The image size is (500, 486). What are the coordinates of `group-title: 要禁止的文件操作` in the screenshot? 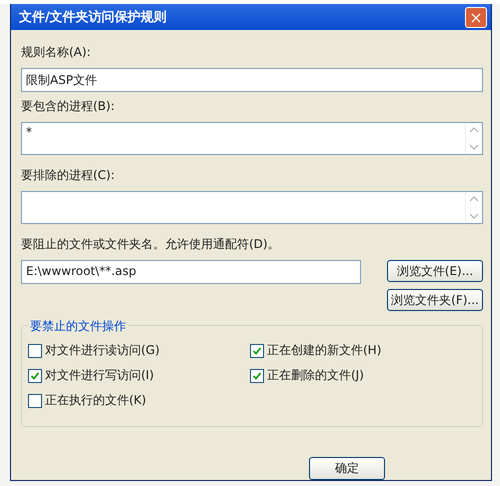 It's located at (78, 326).